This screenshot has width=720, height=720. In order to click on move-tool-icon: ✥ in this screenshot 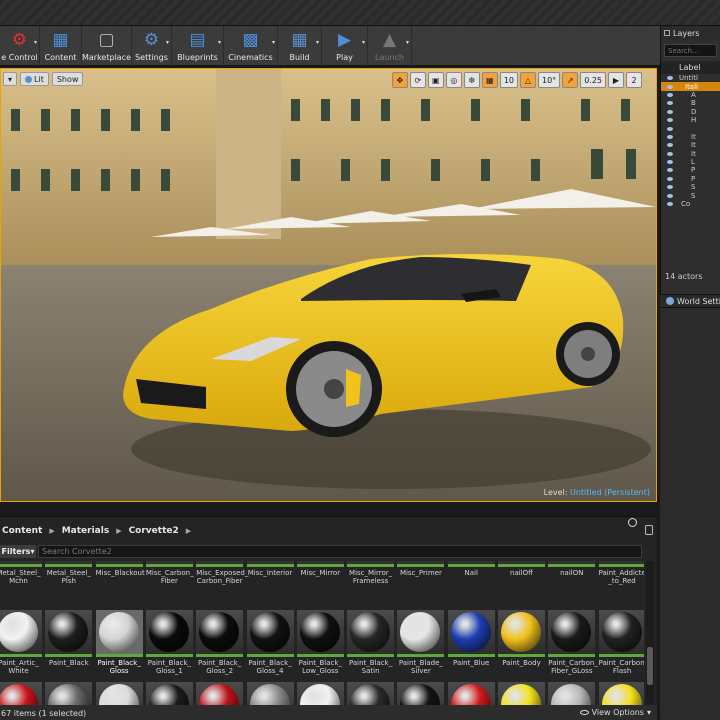, I will do `click(399, 80)`.